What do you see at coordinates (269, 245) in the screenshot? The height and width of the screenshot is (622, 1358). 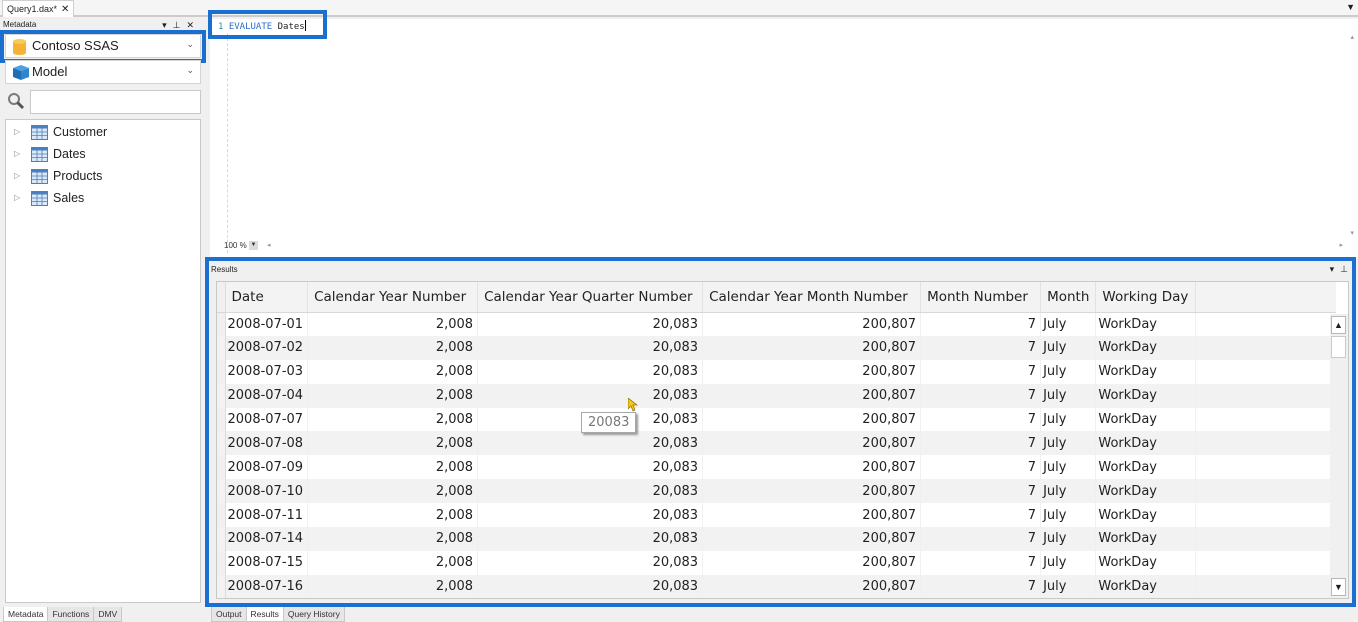 I see `scroll-left-icon: ◂` at bounding box center [269, 245].